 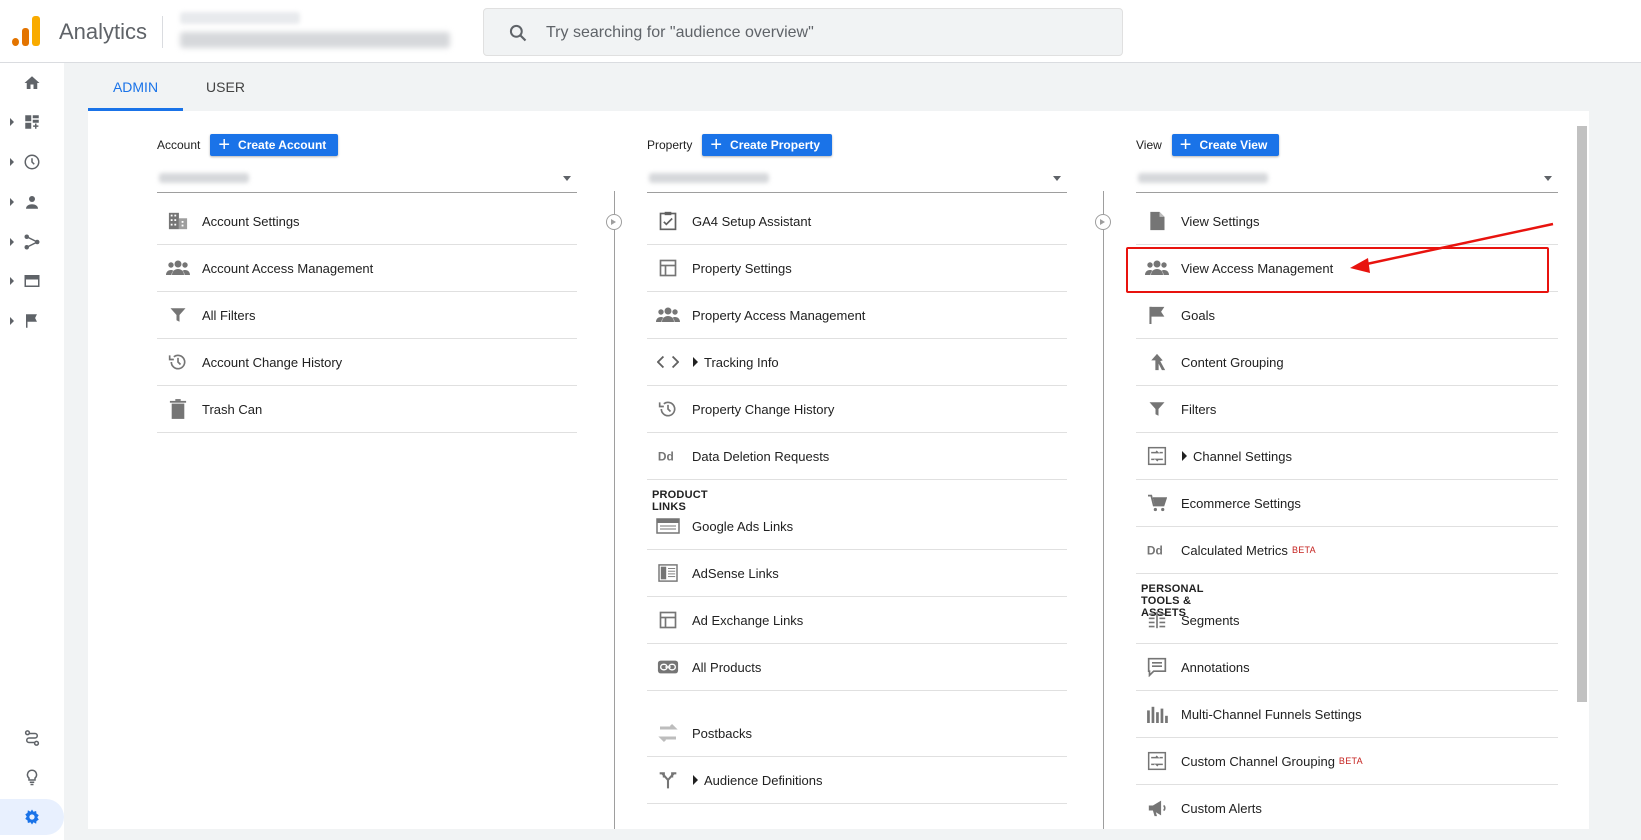 What do you see at coordinates (767, 145) in the screenshot?
I see `create-property-button: + Create Property` at bounding box center [767, 145].